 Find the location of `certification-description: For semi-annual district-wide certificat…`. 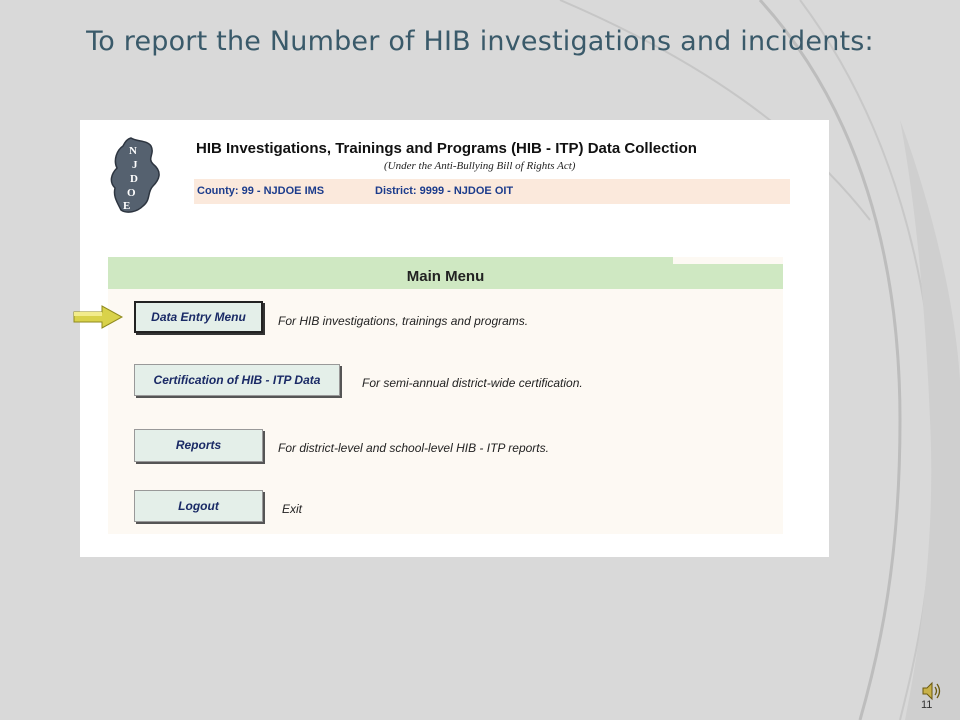

certification-description: For semi-annual district-wide certificat… is located at coordinates (472, 383).